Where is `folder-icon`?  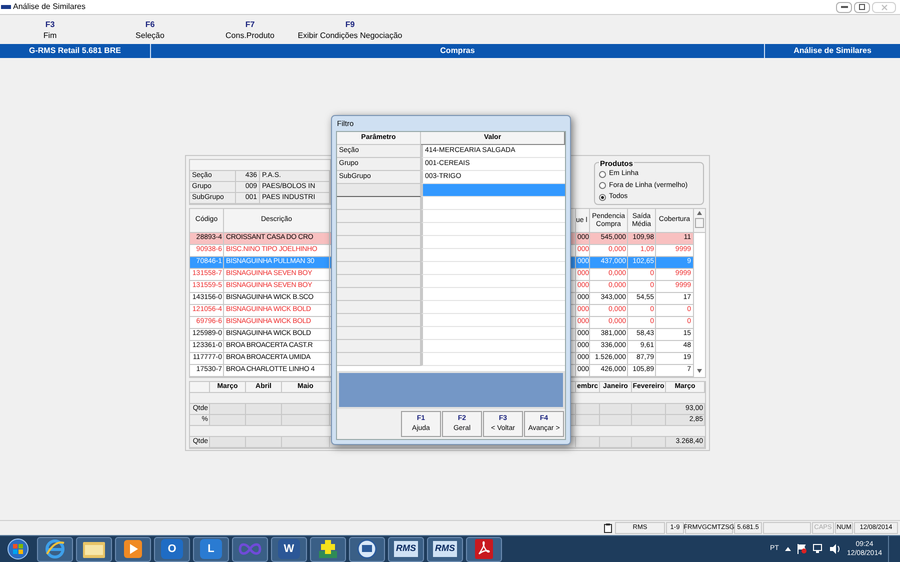 folder-icon is located at coordinates (94, 549).